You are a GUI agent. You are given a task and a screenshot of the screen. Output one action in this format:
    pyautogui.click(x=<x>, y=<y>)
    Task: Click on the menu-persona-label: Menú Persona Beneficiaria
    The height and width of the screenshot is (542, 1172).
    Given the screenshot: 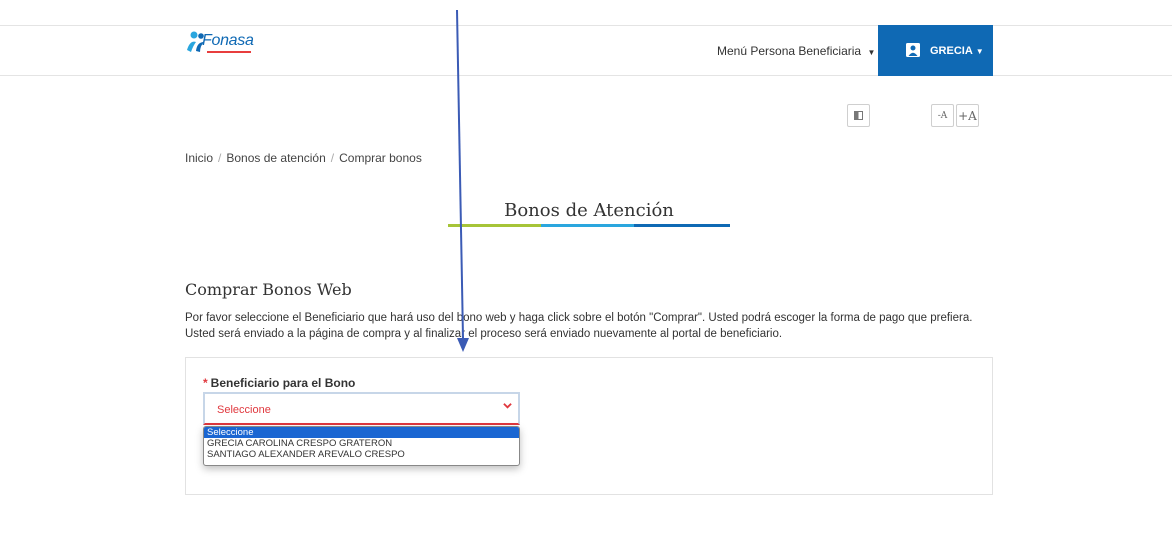 What is the action you would take?
    pyautogui.click(x=789, y=51)
    